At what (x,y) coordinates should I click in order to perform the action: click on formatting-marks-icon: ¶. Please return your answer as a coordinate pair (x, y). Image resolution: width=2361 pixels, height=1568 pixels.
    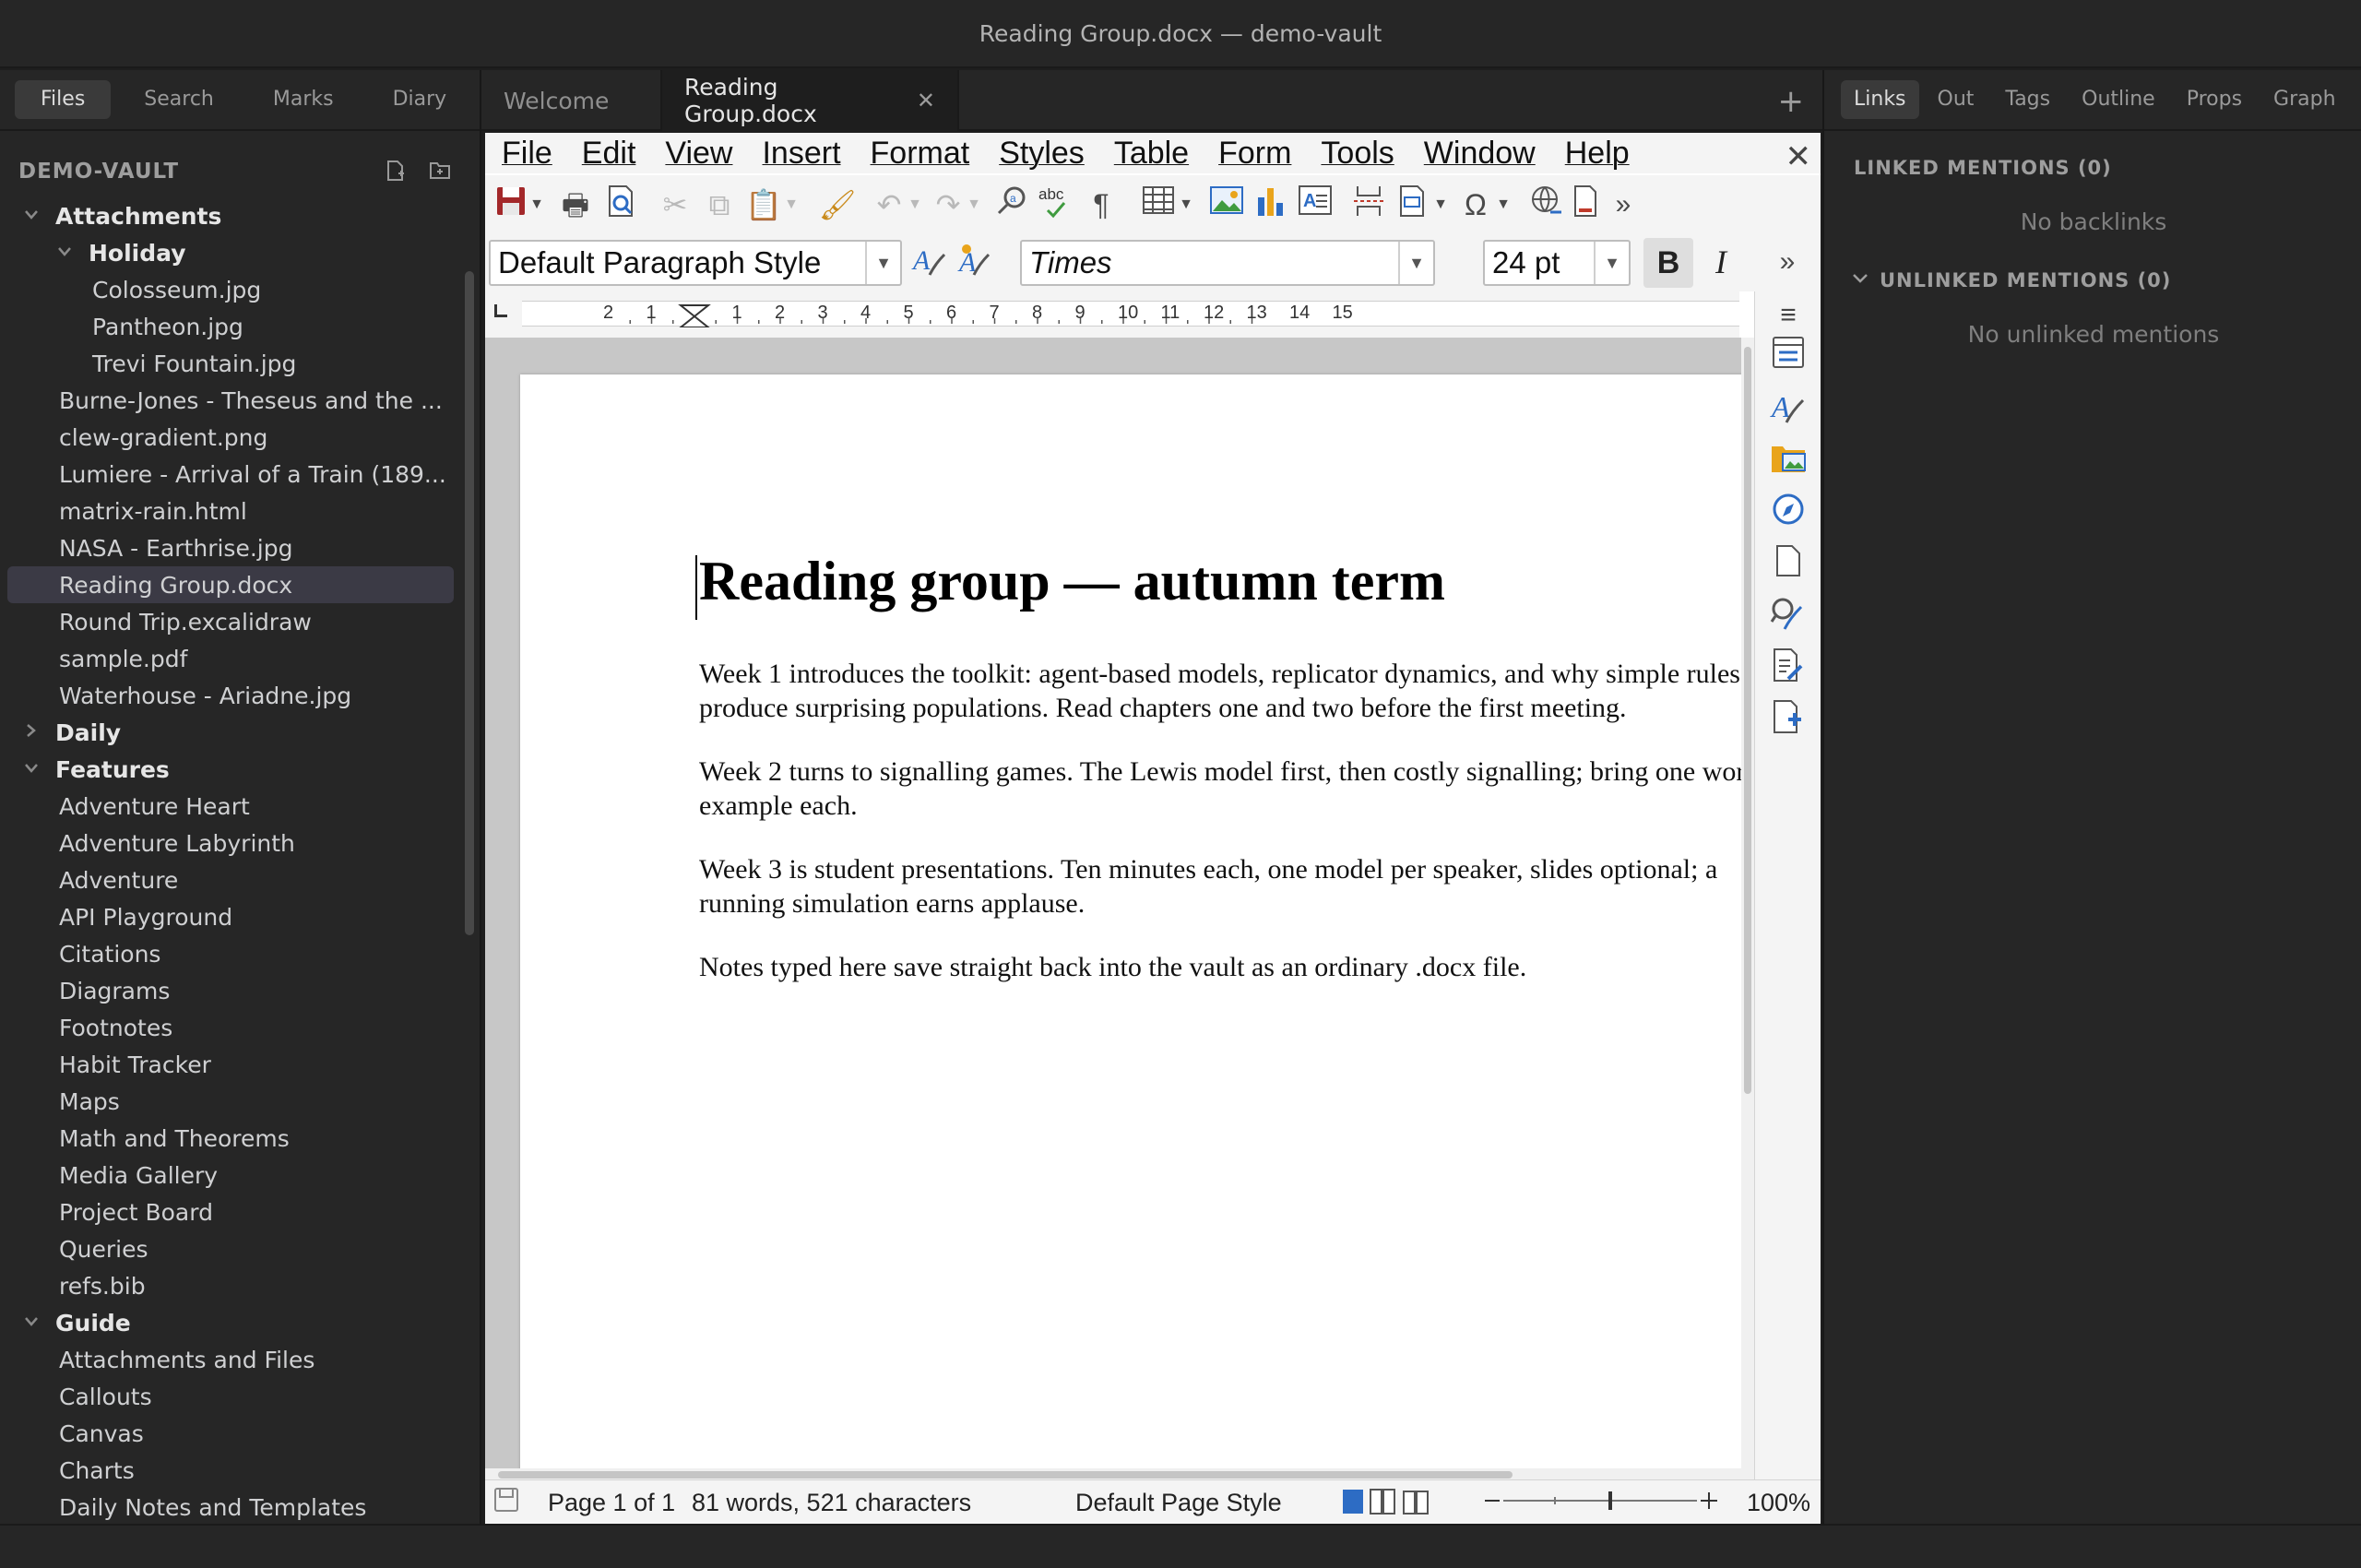
    Looking at the image, I should click on (1101, 204).